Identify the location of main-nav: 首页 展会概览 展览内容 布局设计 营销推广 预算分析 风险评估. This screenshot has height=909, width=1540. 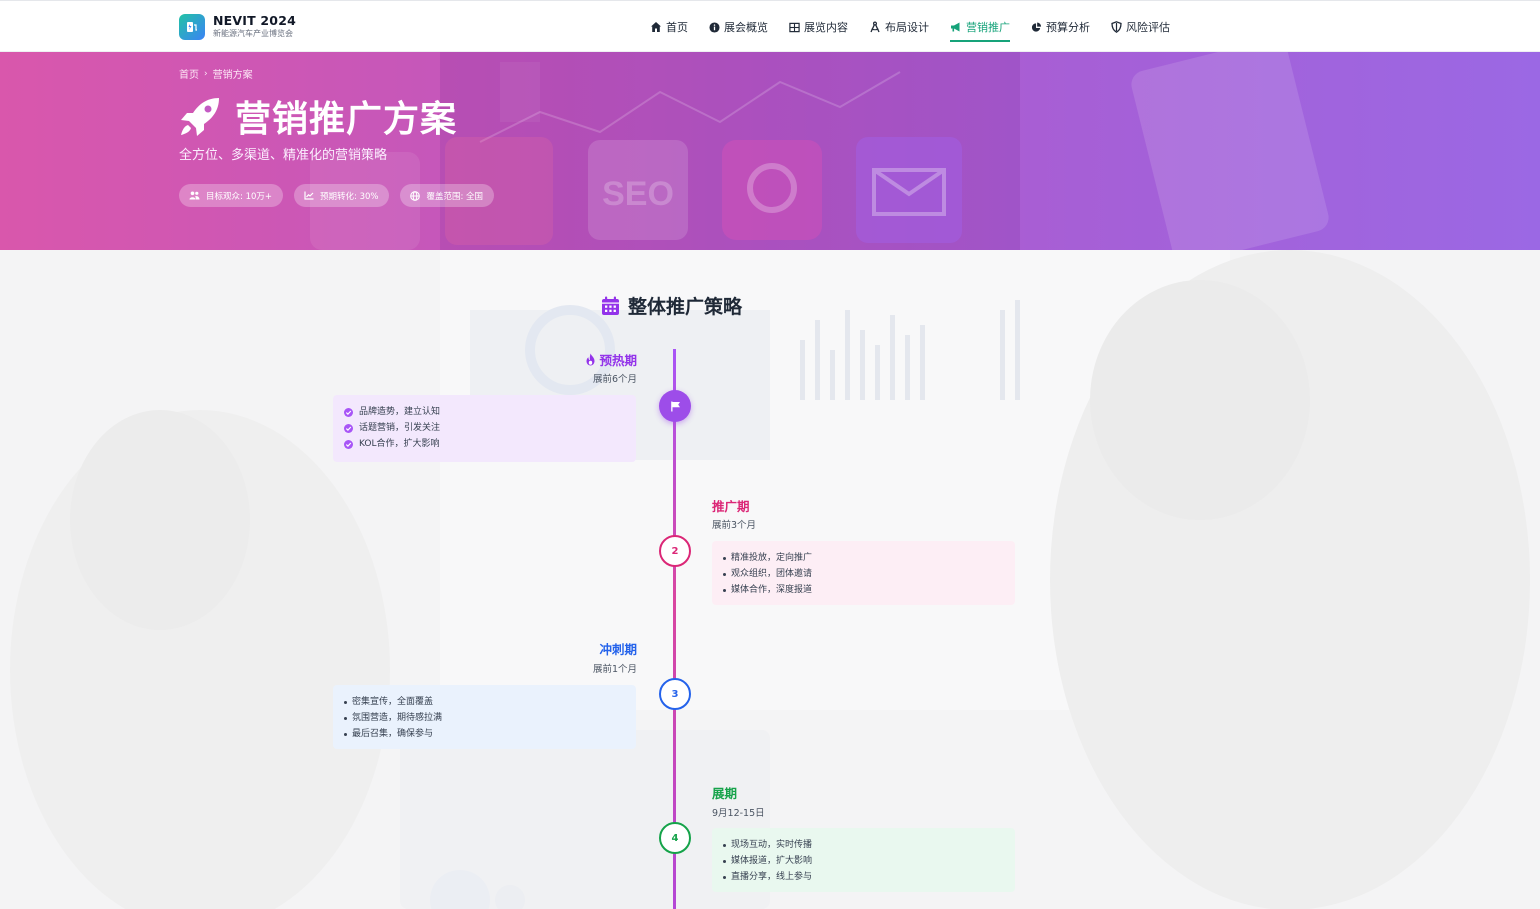
(920, 27).